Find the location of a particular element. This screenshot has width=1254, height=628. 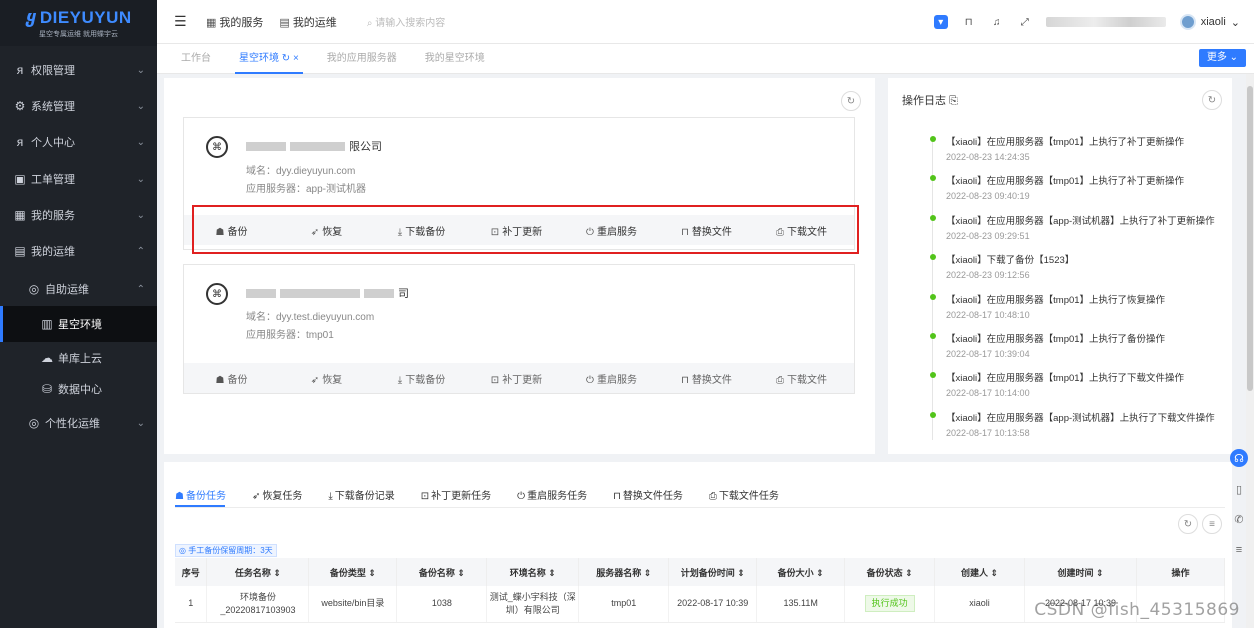

col-header: 备份状态 ⇕ is located at coordinates (890, 572).